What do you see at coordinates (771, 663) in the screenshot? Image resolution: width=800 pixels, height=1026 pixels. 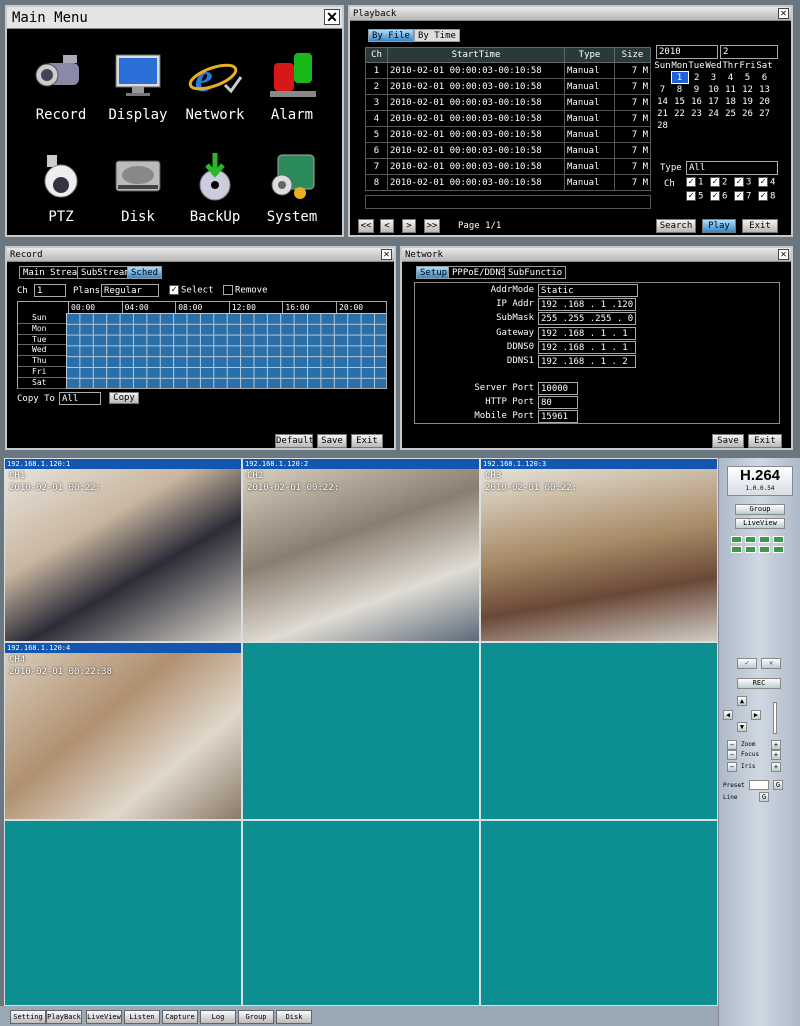 I see `cancel-icon: ✕` at bounding box center [771, 663].